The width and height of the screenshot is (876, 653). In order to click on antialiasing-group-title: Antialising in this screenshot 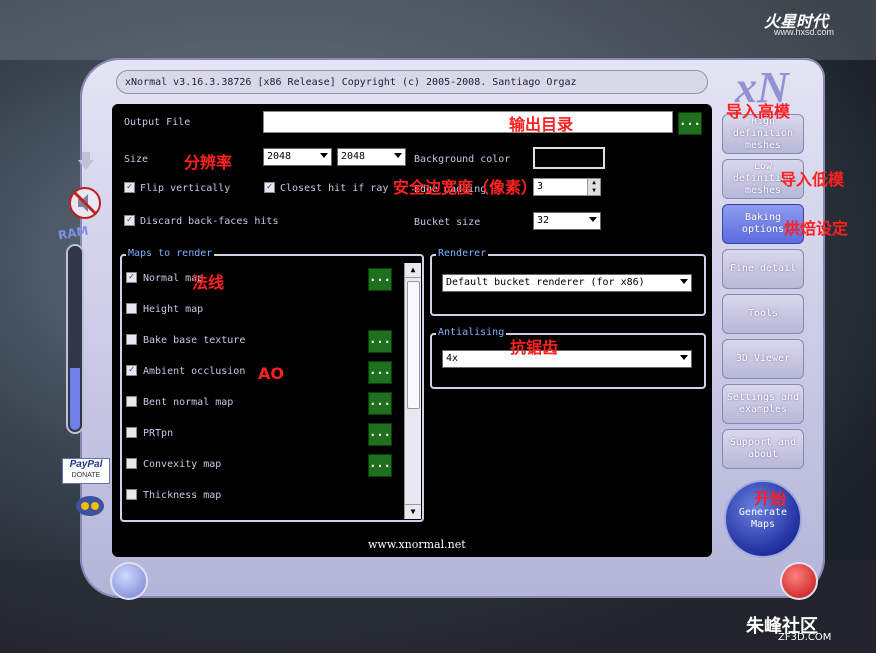, I will do `click(471, 332)`.